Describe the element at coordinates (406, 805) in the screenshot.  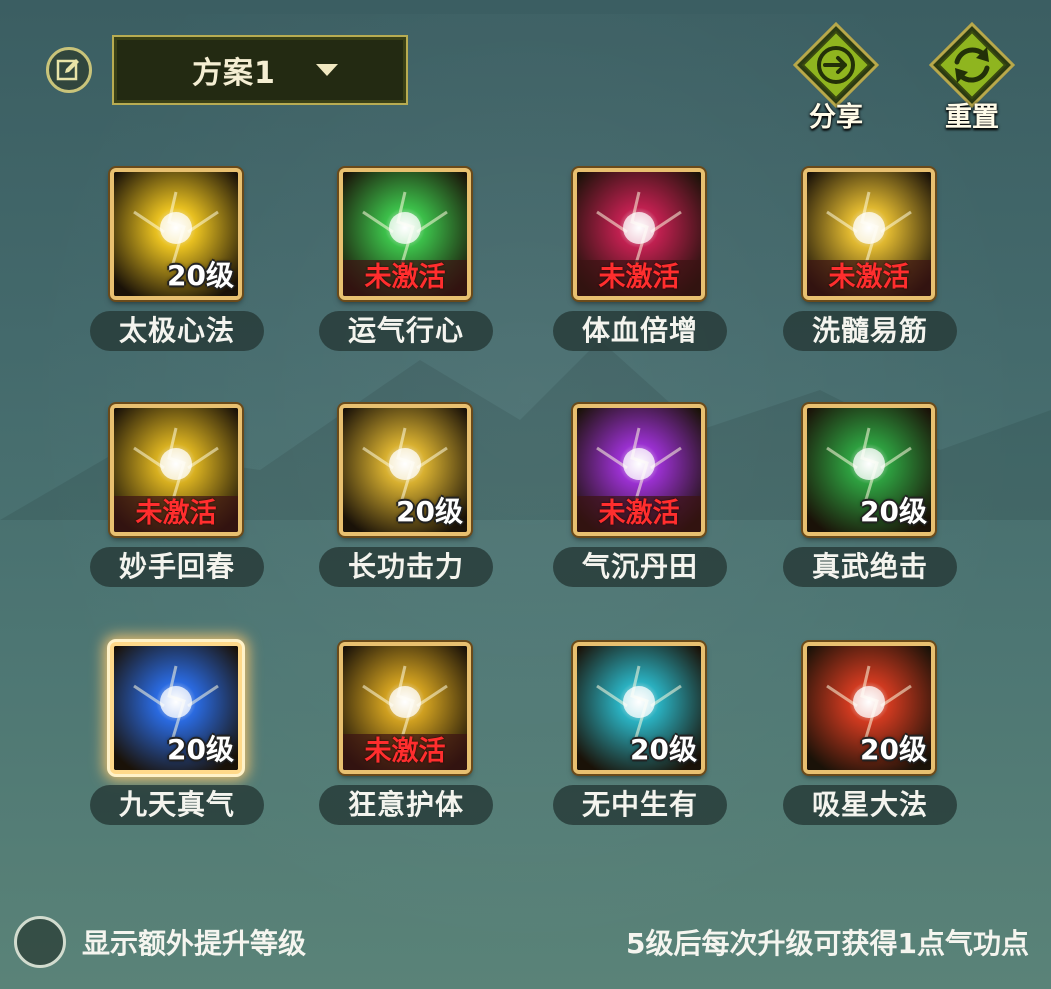
I see `skill-name: 狂意护体` at that location.